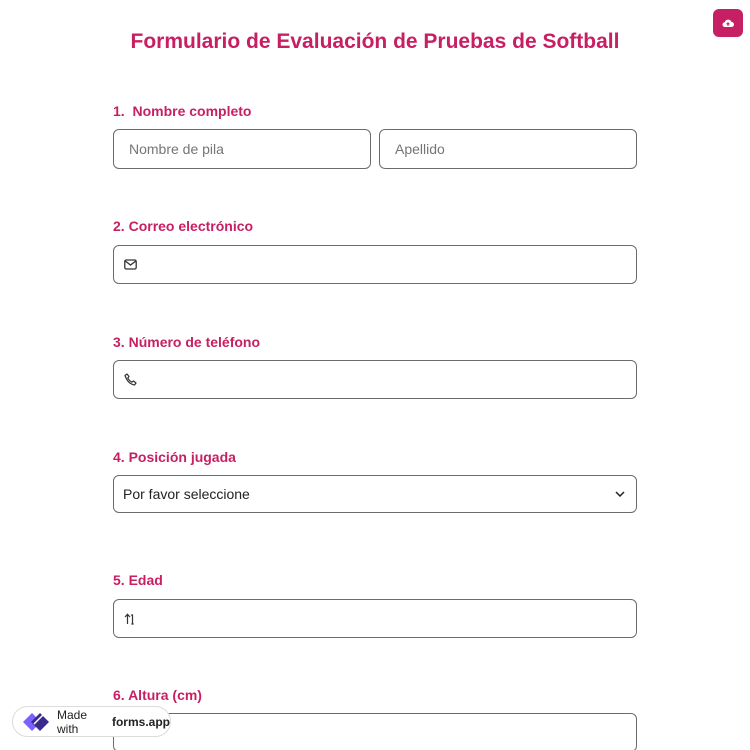 The image size is (750, 750). Describe the element at coordinates (508, 149) in the screenshot. I see `last-name-input: Apellido` at that location.